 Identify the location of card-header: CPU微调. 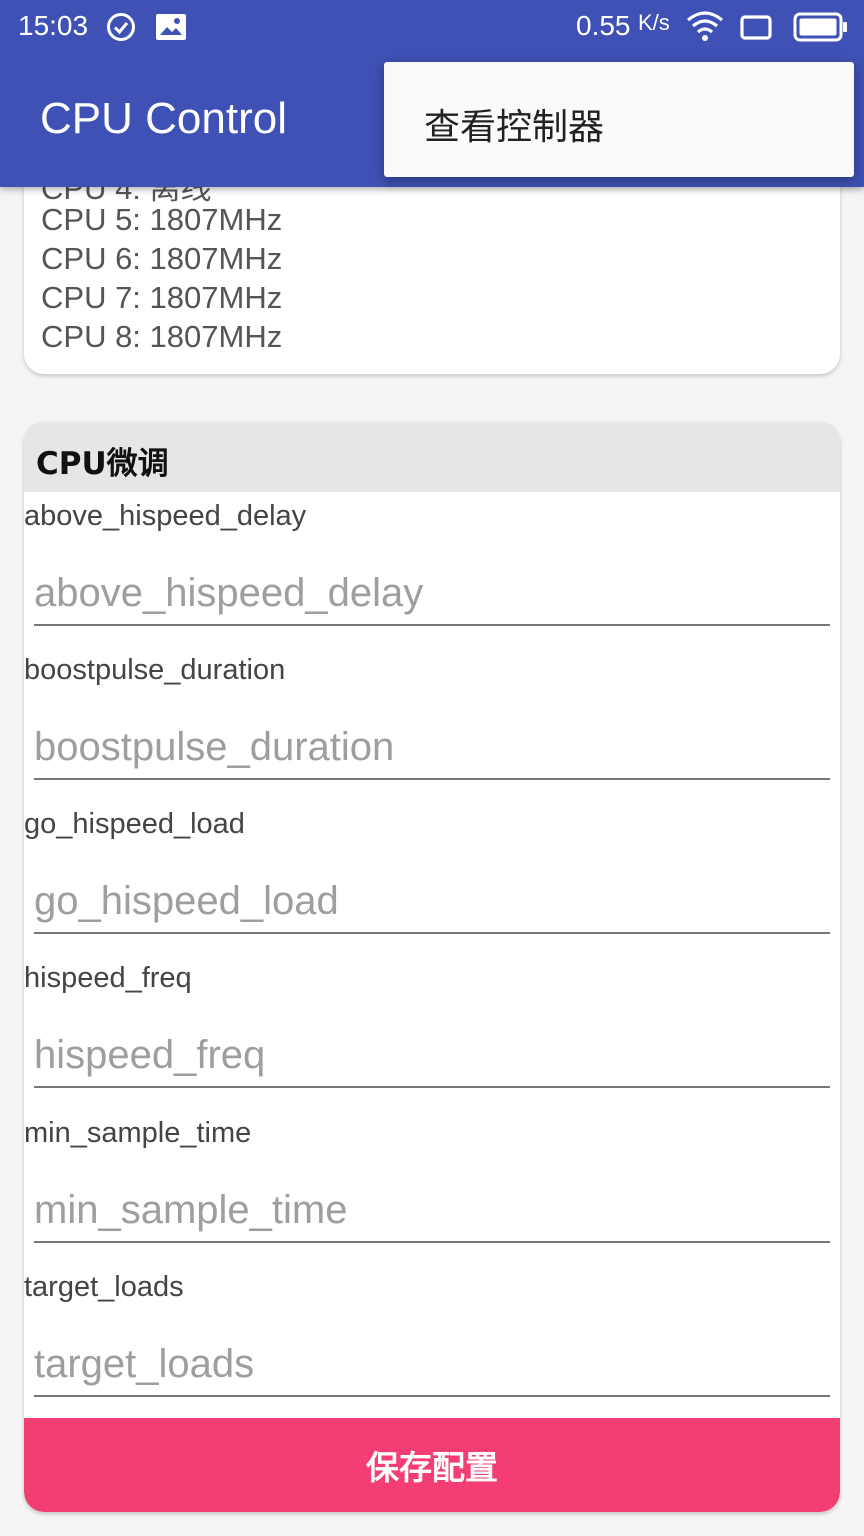
(432, 457).